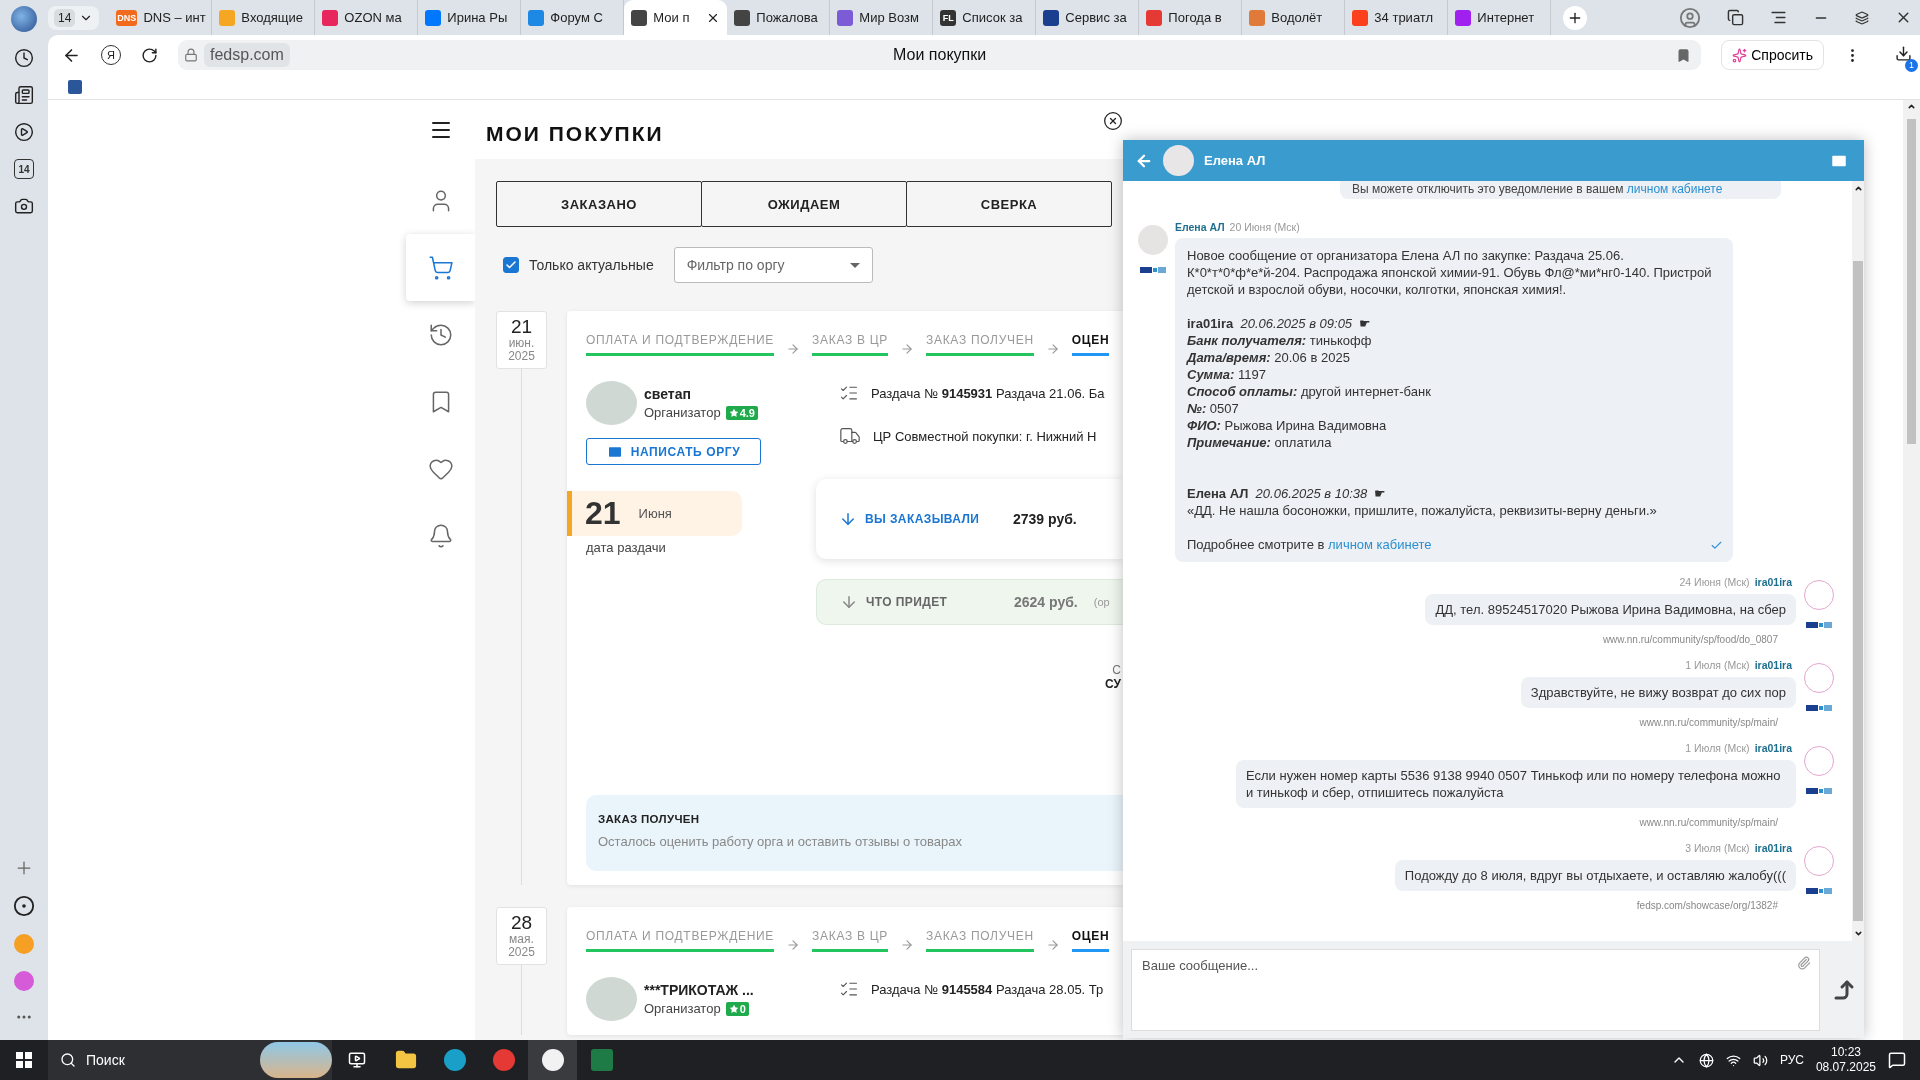  What do you see at coordinates (1113, 121) in the screenshot?
I see `close-icon` at bounding box center [1113, 121].